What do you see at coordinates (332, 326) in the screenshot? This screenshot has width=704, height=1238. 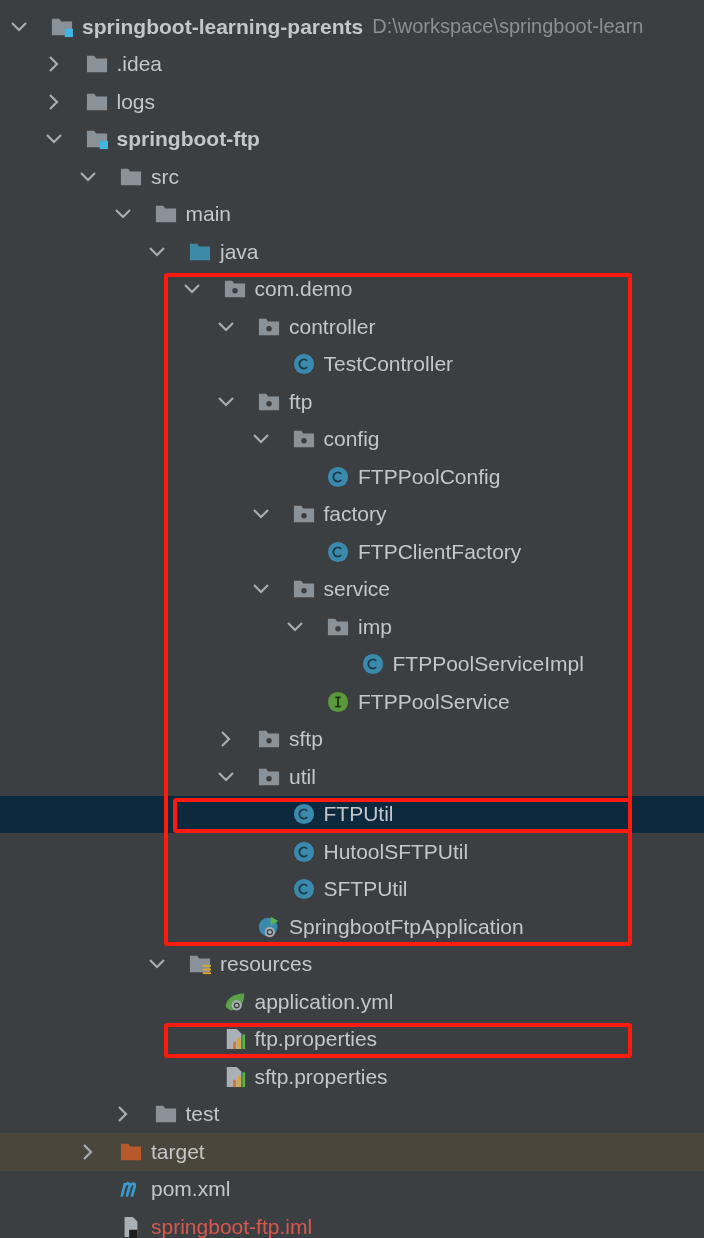 I see `tree-item-label: controller` at bounding box center [332, 326].